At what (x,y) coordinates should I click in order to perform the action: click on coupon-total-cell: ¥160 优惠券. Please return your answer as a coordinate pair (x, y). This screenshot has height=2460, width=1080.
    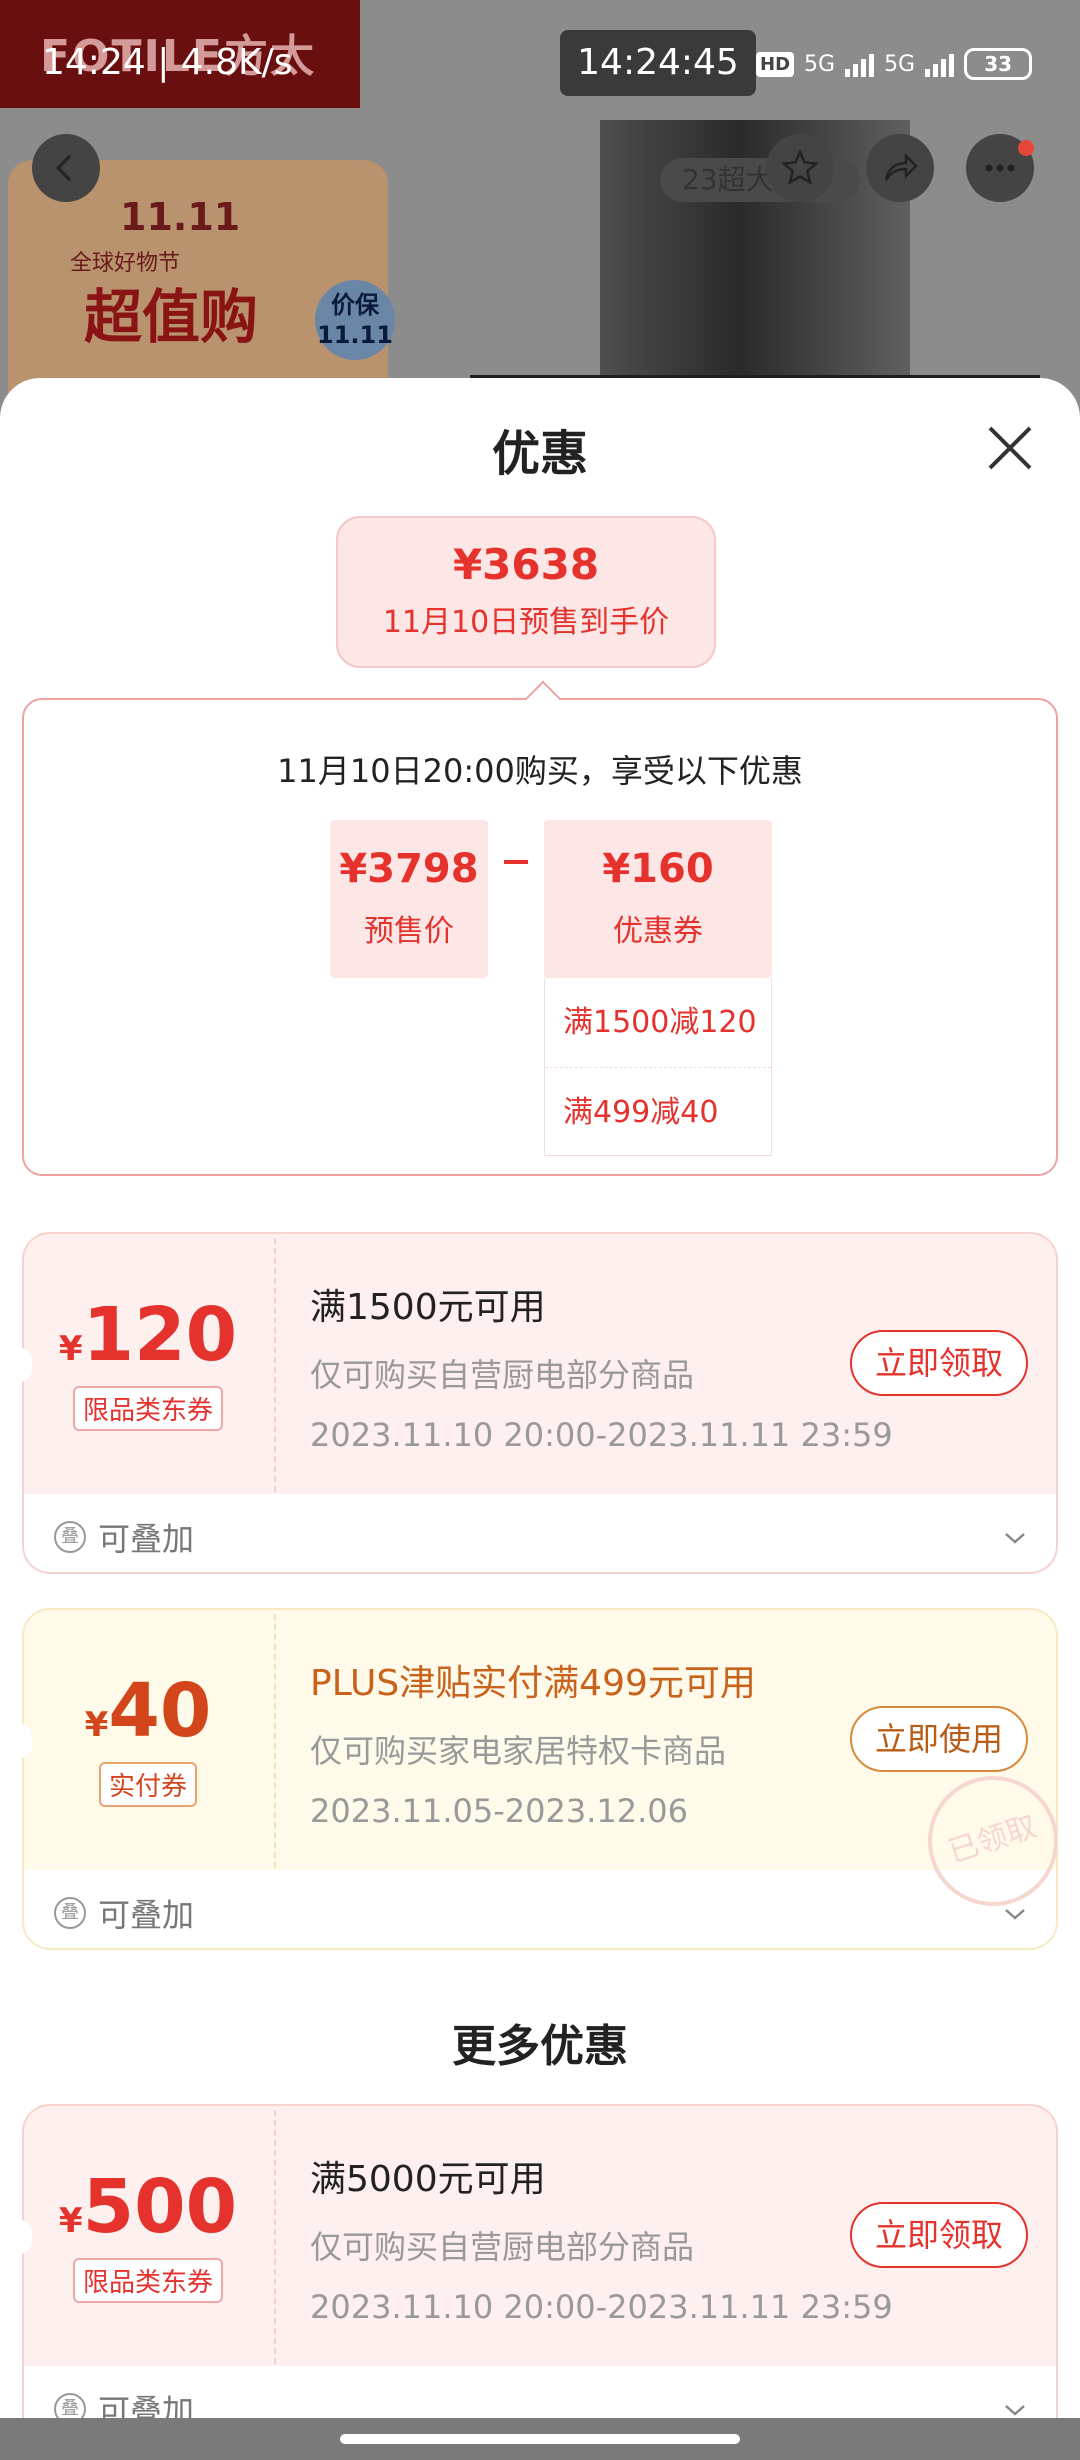
    Looking at the image, I should click on (658, 899).